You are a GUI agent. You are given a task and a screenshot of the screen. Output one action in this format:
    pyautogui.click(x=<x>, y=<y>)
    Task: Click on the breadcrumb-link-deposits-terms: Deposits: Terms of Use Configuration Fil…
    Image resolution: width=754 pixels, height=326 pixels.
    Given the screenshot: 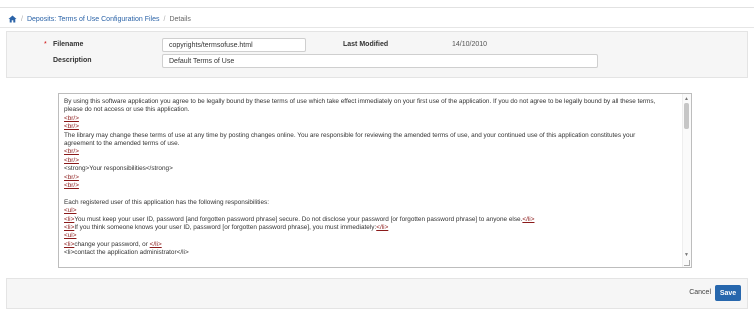 What is the action you would take?
    pyautogui.click(x=93, y=19)
    